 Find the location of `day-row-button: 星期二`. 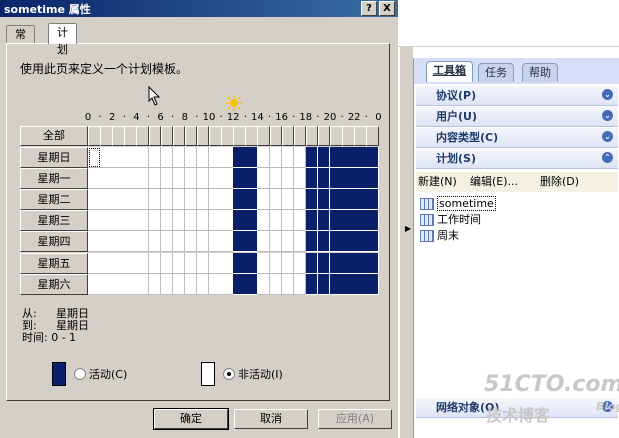

day-row-button: 星期二 is located at coordinates (54, 200).